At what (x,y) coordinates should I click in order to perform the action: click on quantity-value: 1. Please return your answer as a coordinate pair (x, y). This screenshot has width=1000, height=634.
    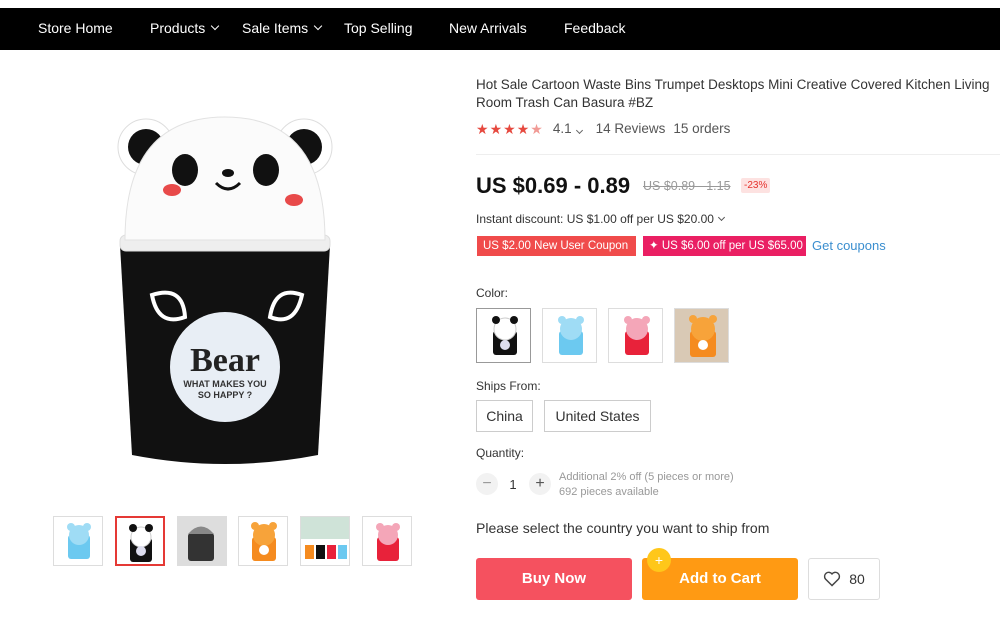
    Looking at the image, I should click on (513, 484).